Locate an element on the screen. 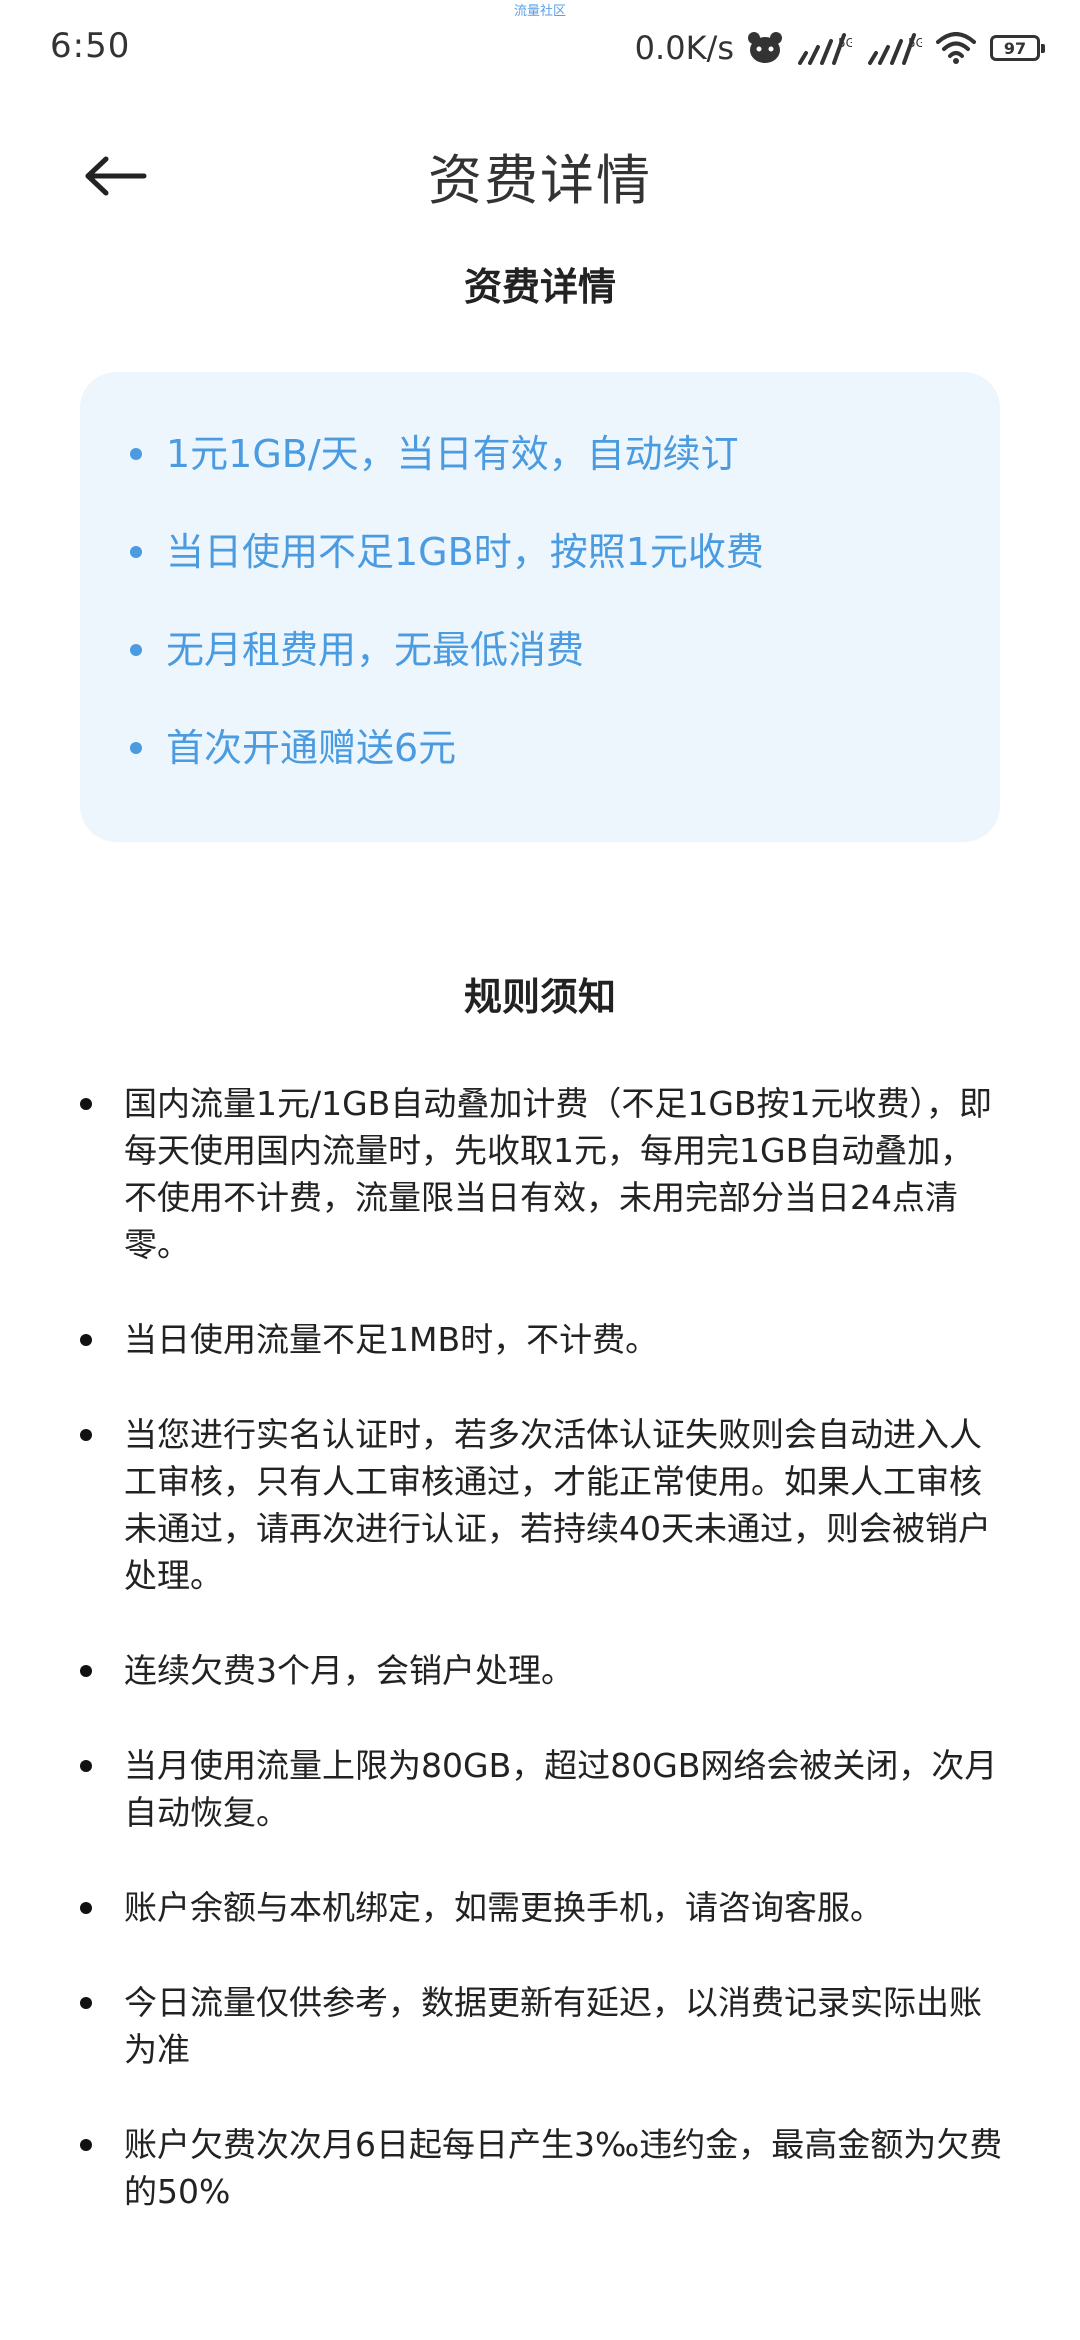 Image resolution: width=1080 pixels, height=2340 pixels. rule-item: 今日流量仅供参考，数据更新有延迟，以消费记录实际出账为准 is located at coordinates (542, 2026).